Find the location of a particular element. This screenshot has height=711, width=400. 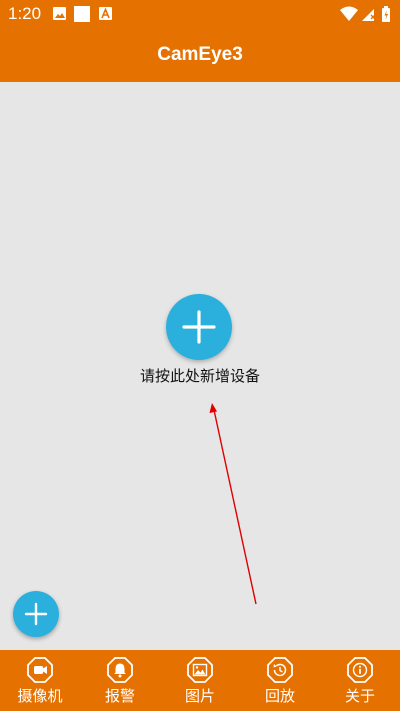

status-bar: 1:20 is located at coordinates (200, 14).